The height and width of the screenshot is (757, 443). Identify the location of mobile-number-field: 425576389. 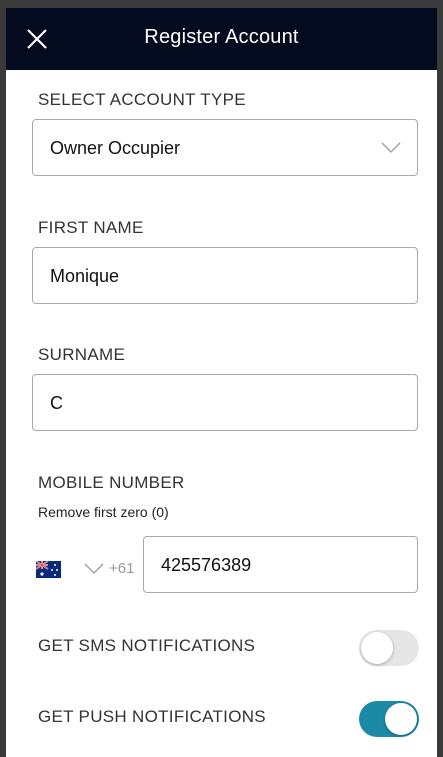
(280, 564).